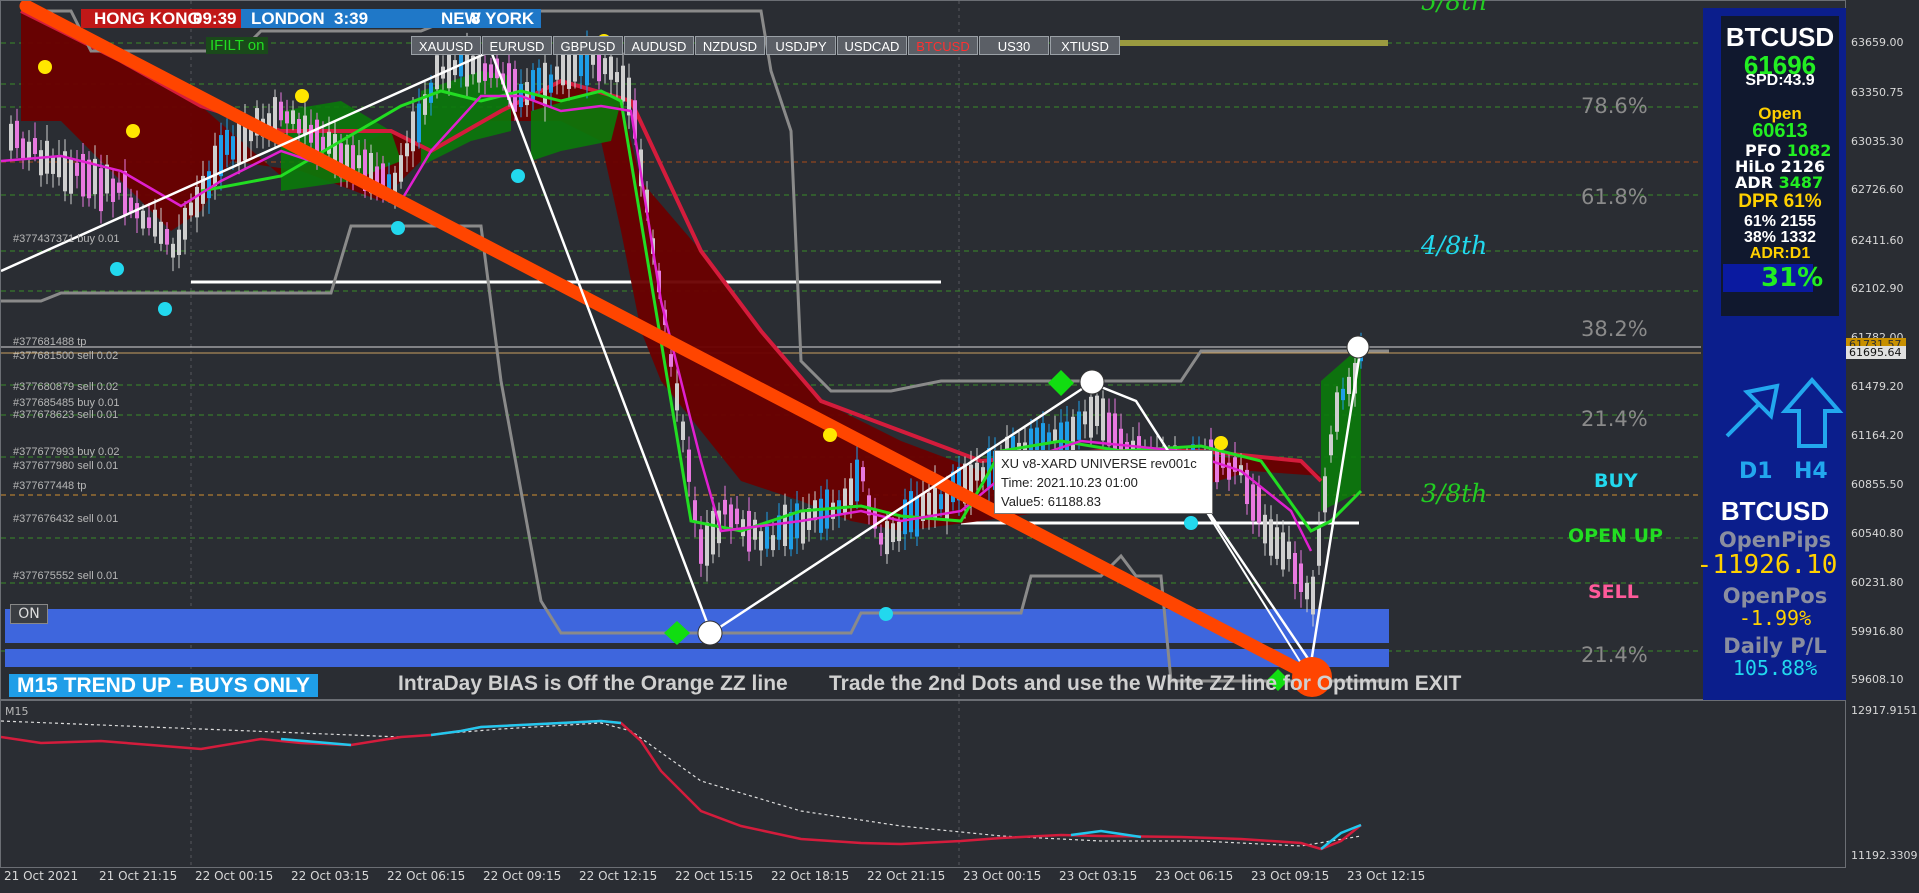 This screenshot has height=893, width=1919. Describe the element at coordinates (518, 176) in the screenshot. I see `cyan-dot` at that location.